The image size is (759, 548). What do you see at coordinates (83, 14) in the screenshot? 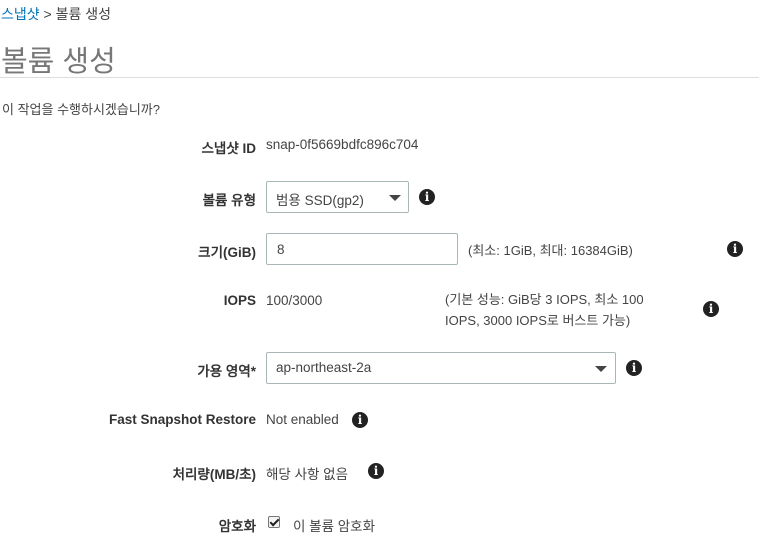
I see `breadcrumb-current: 볼륨 생성` at bounding box center [83, 14].